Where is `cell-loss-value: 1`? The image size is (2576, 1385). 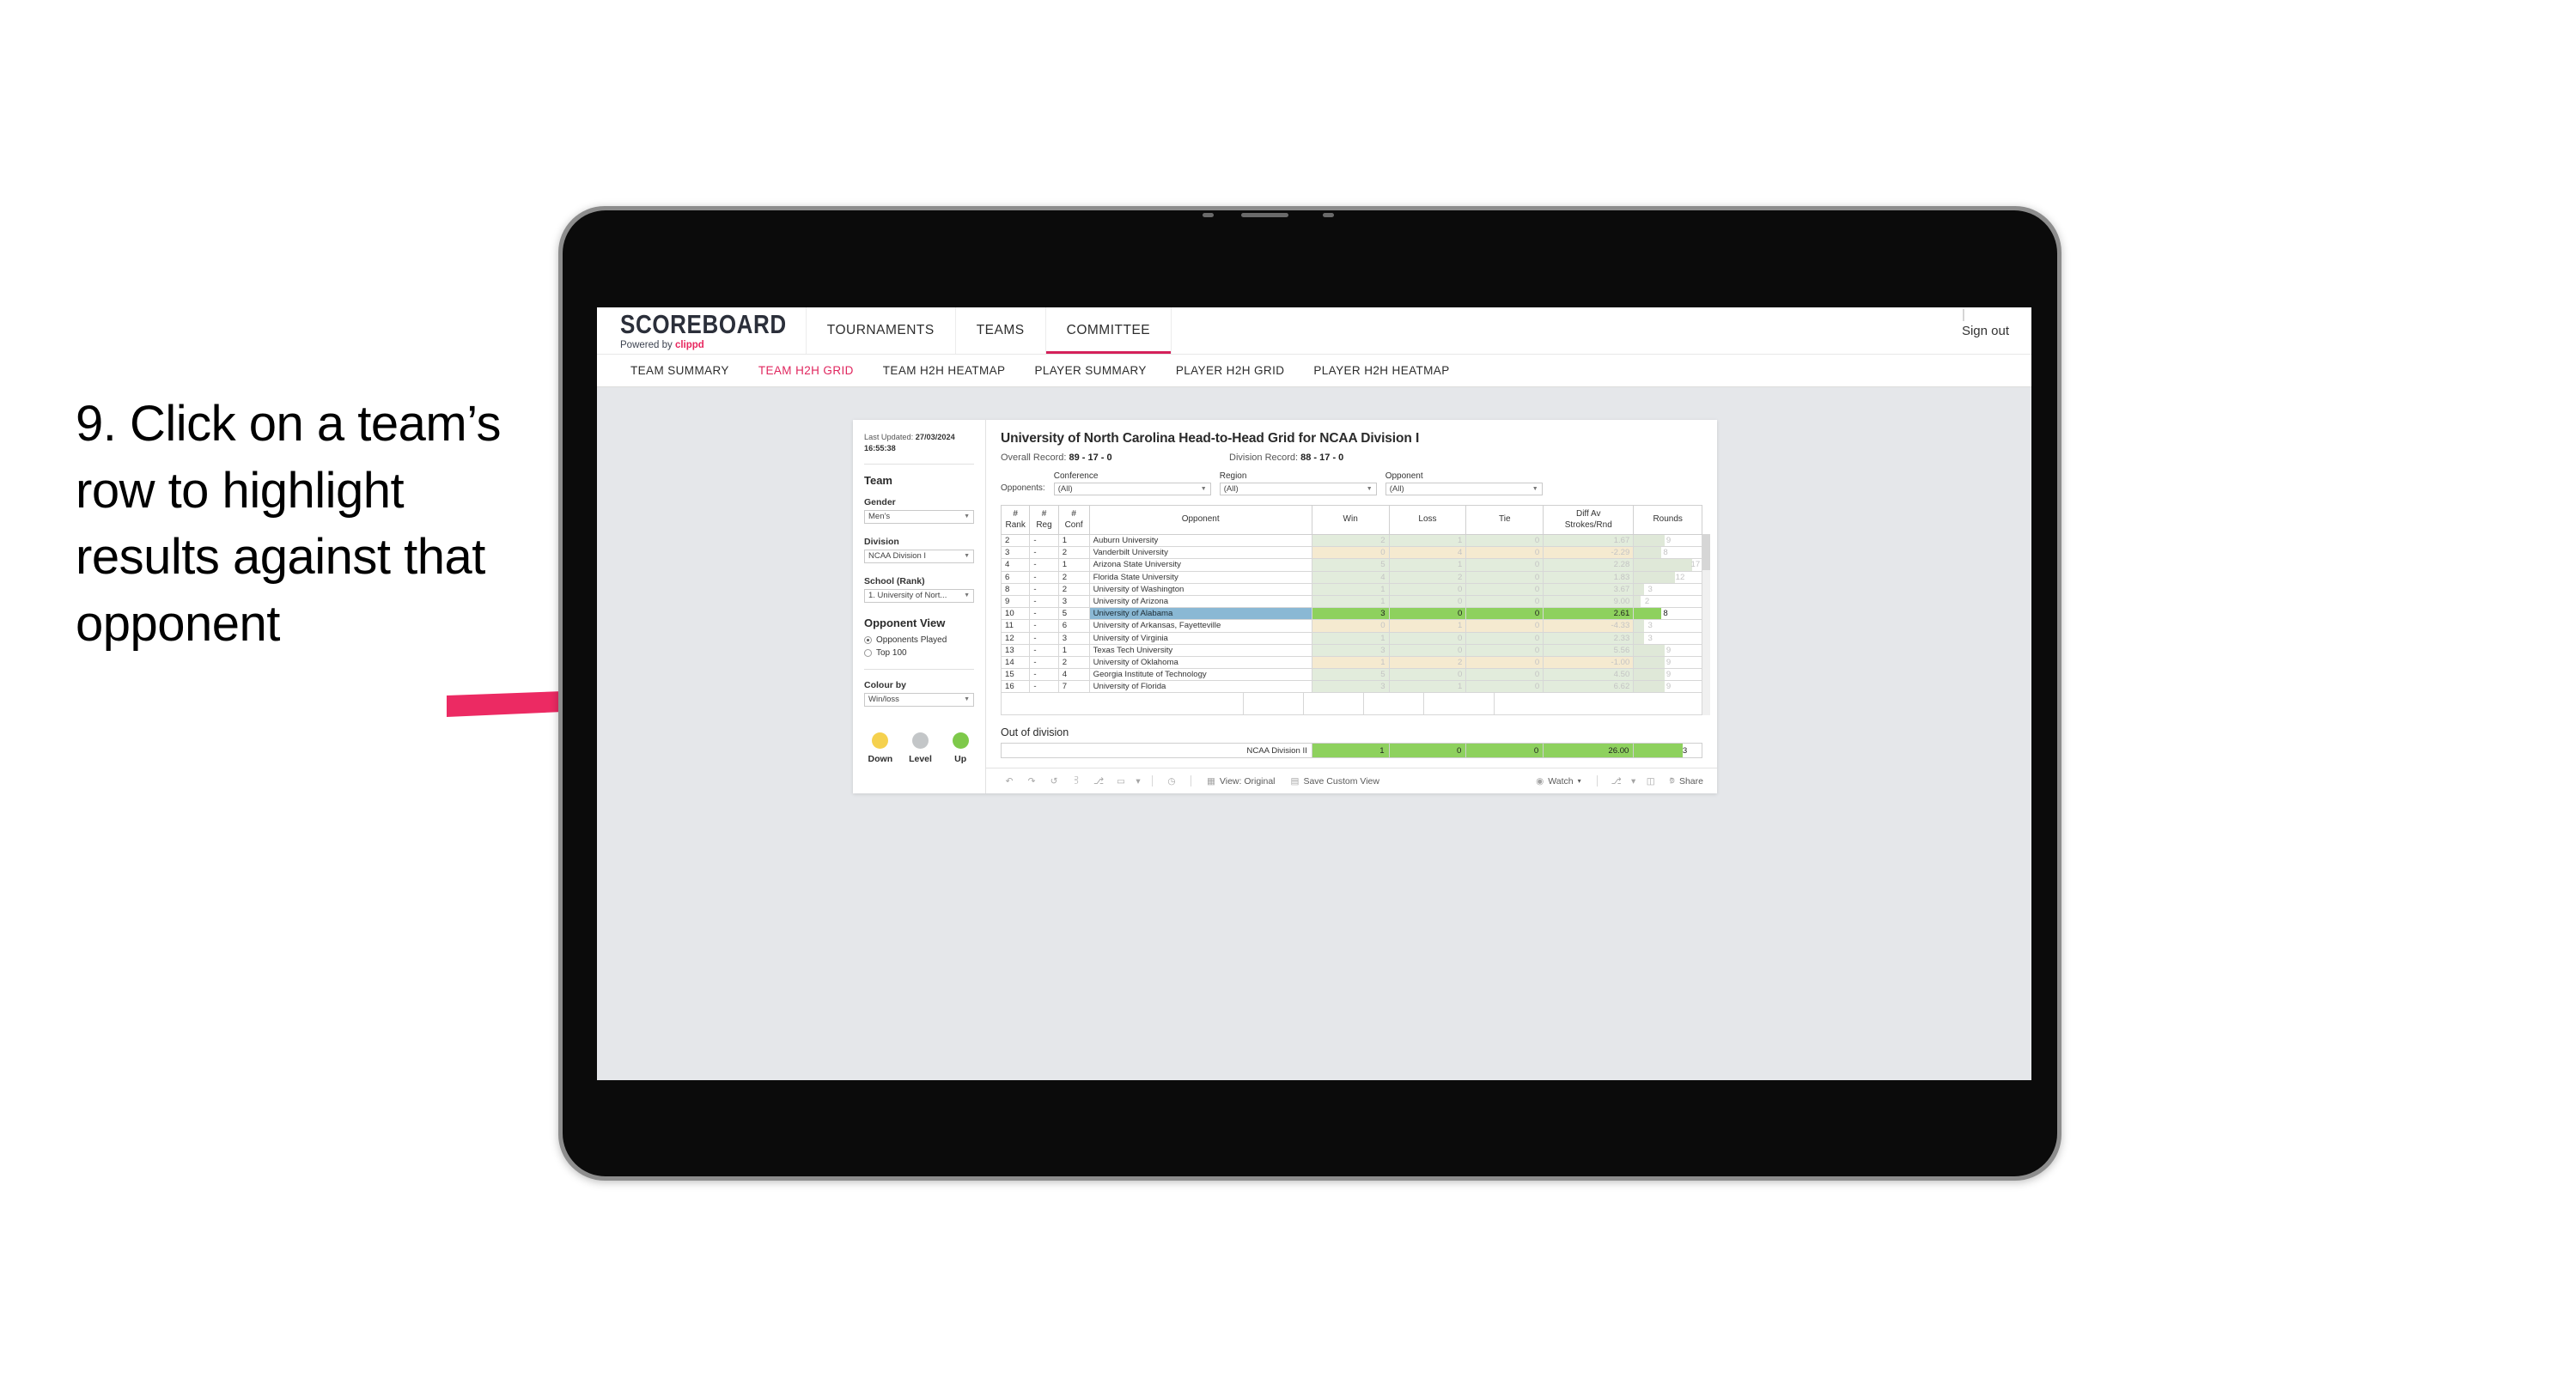 cell-loss-value: 1 is located at coordinates (1460, 687).